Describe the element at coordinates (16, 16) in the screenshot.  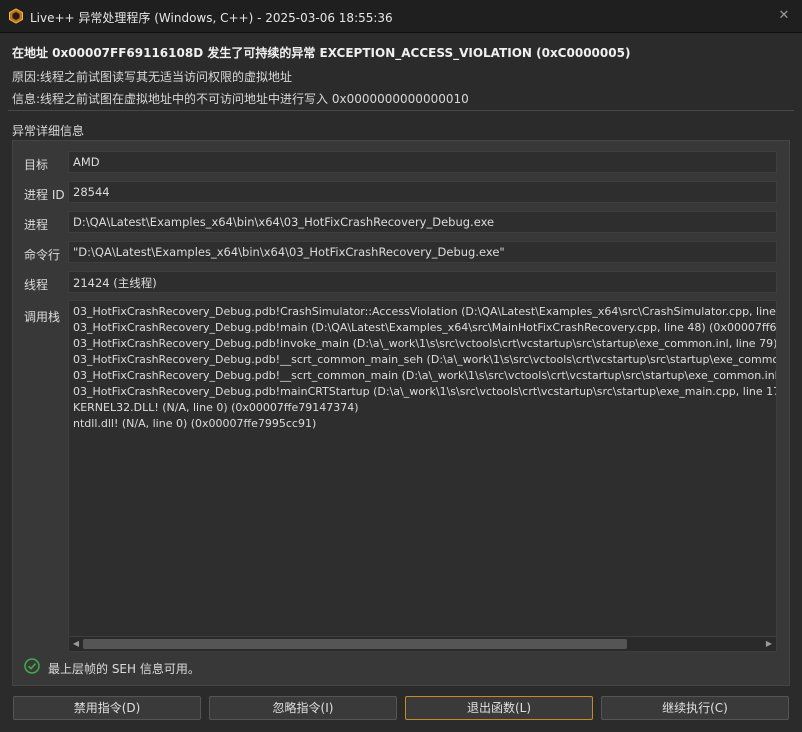
I see `live-plus-plus-logo-icon` at that location.